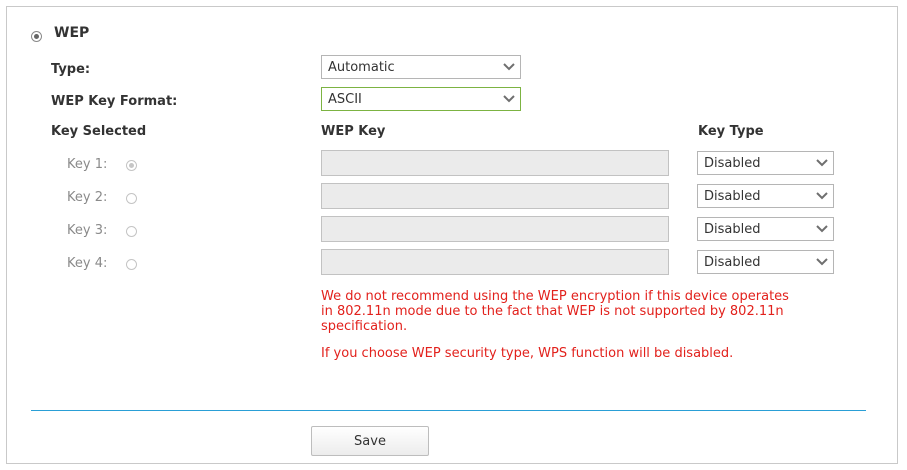 Image resolution: width=907 pixels, height=470 pixels. Describe the element at coordinates (114, 101) in the screenshot. I see `wep-key-format-label: WEP Key Format:` at that location.